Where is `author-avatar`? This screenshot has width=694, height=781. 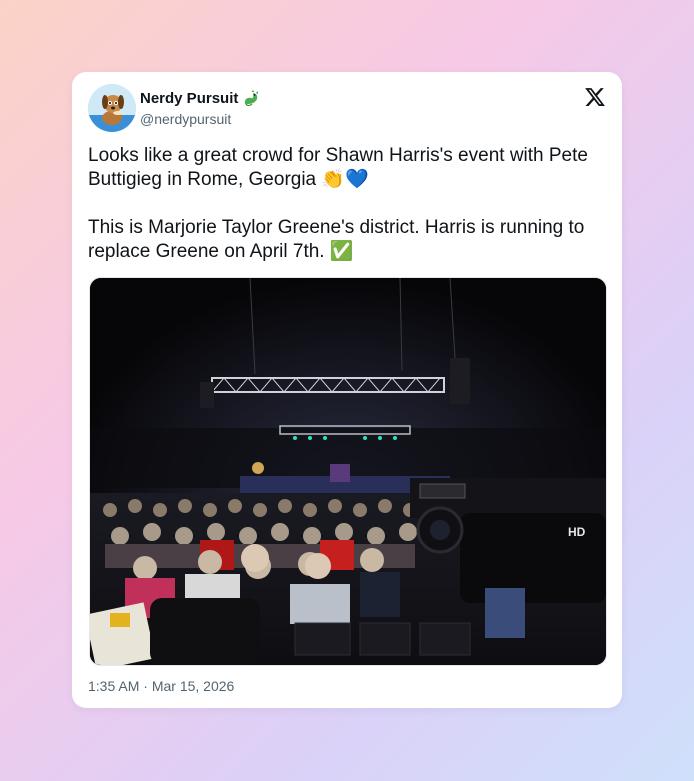 author-avatar is located at coordinates (112, 108).